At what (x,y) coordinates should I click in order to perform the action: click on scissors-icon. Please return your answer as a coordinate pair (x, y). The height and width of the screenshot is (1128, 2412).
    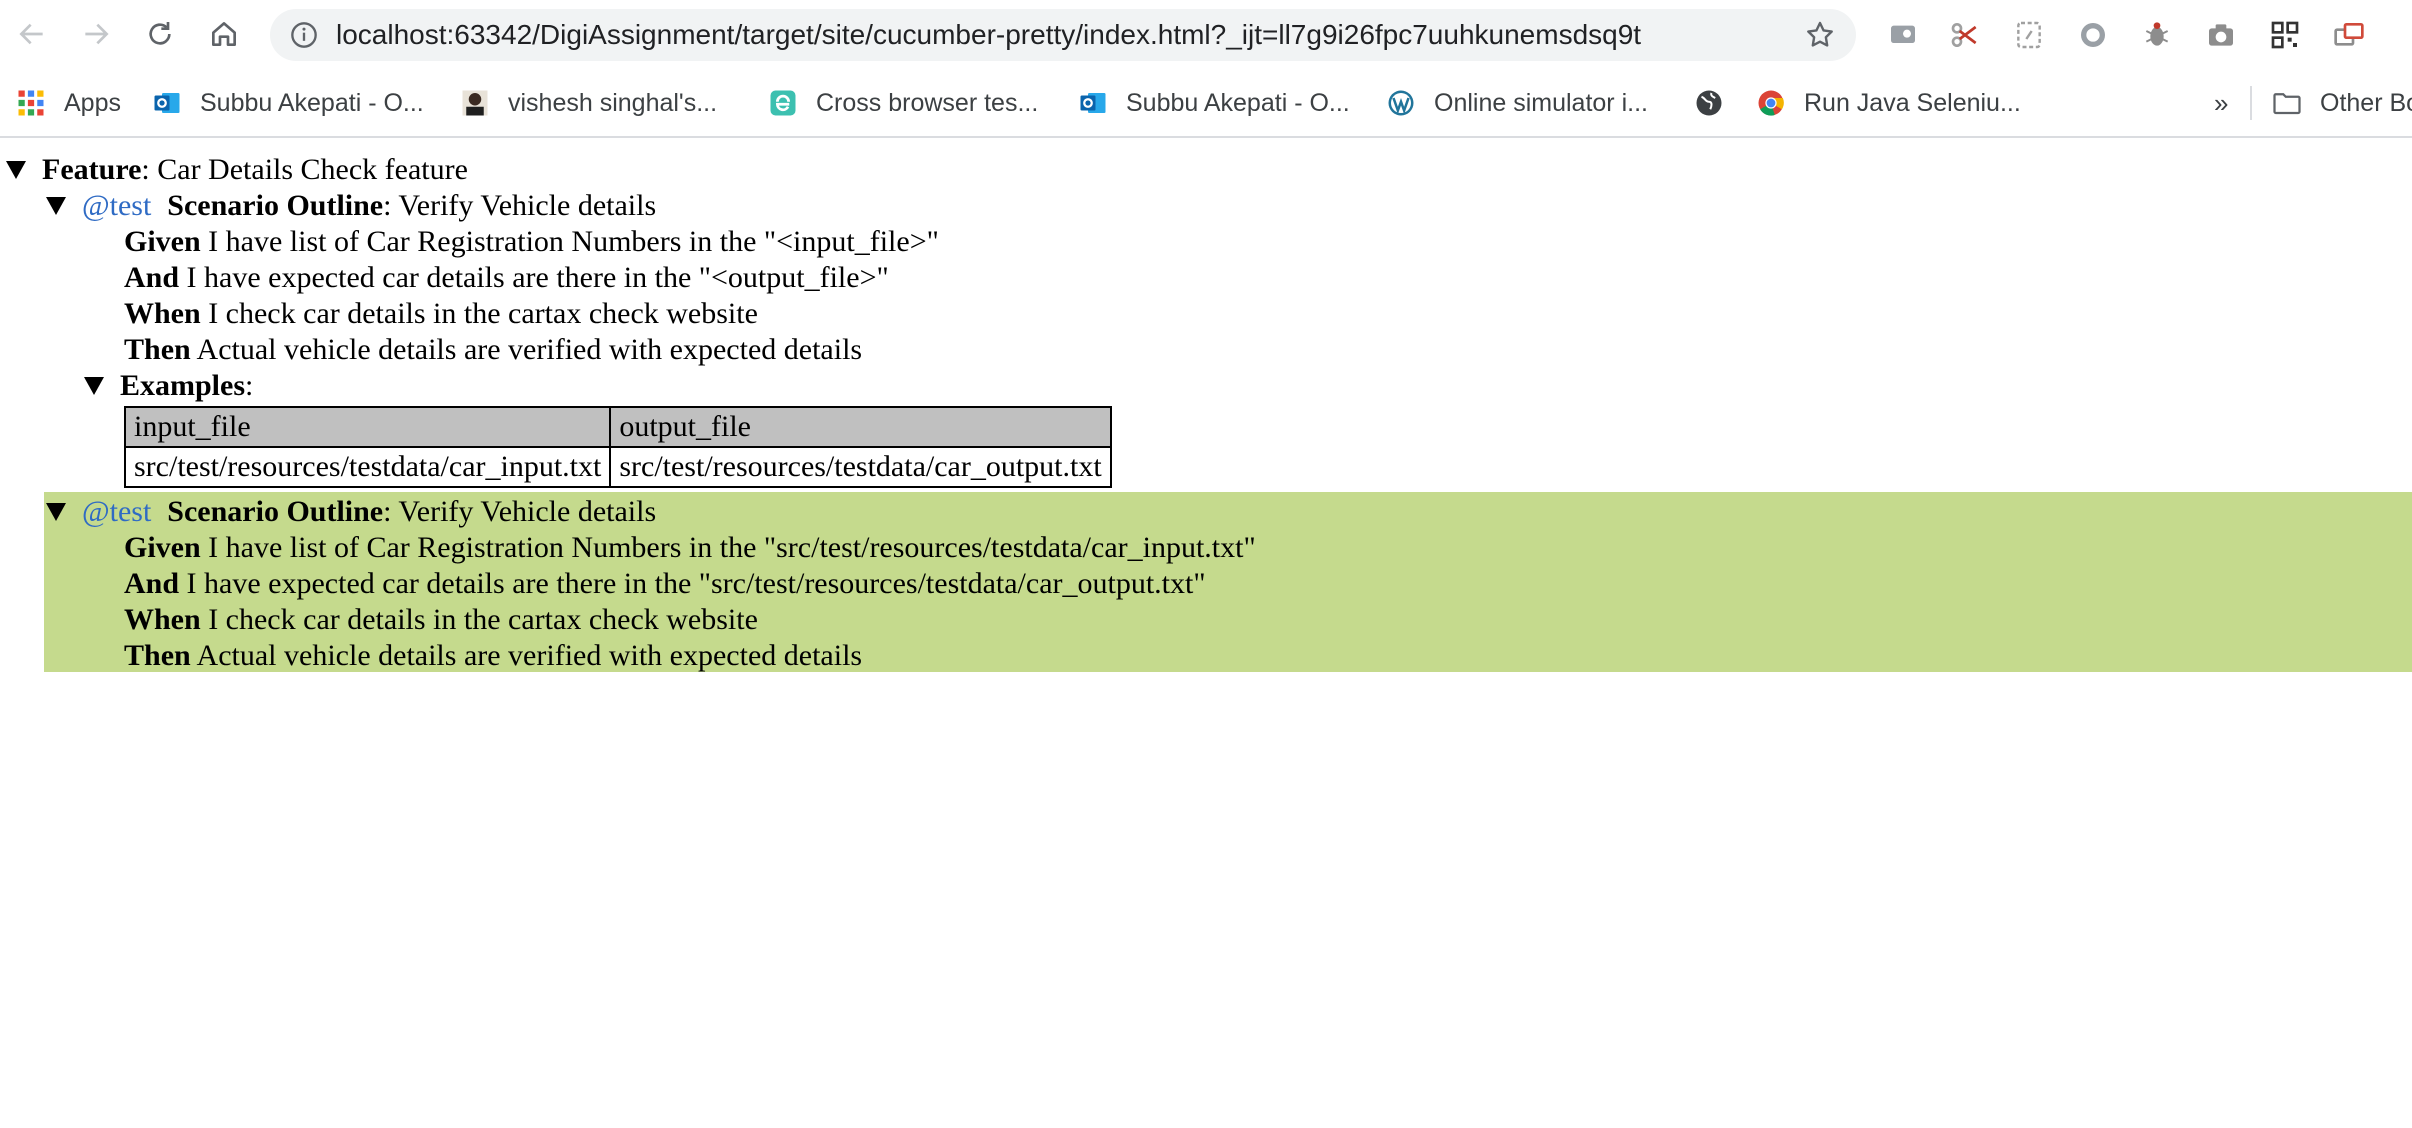
    Looking at the image, I should click on (1964, 35).